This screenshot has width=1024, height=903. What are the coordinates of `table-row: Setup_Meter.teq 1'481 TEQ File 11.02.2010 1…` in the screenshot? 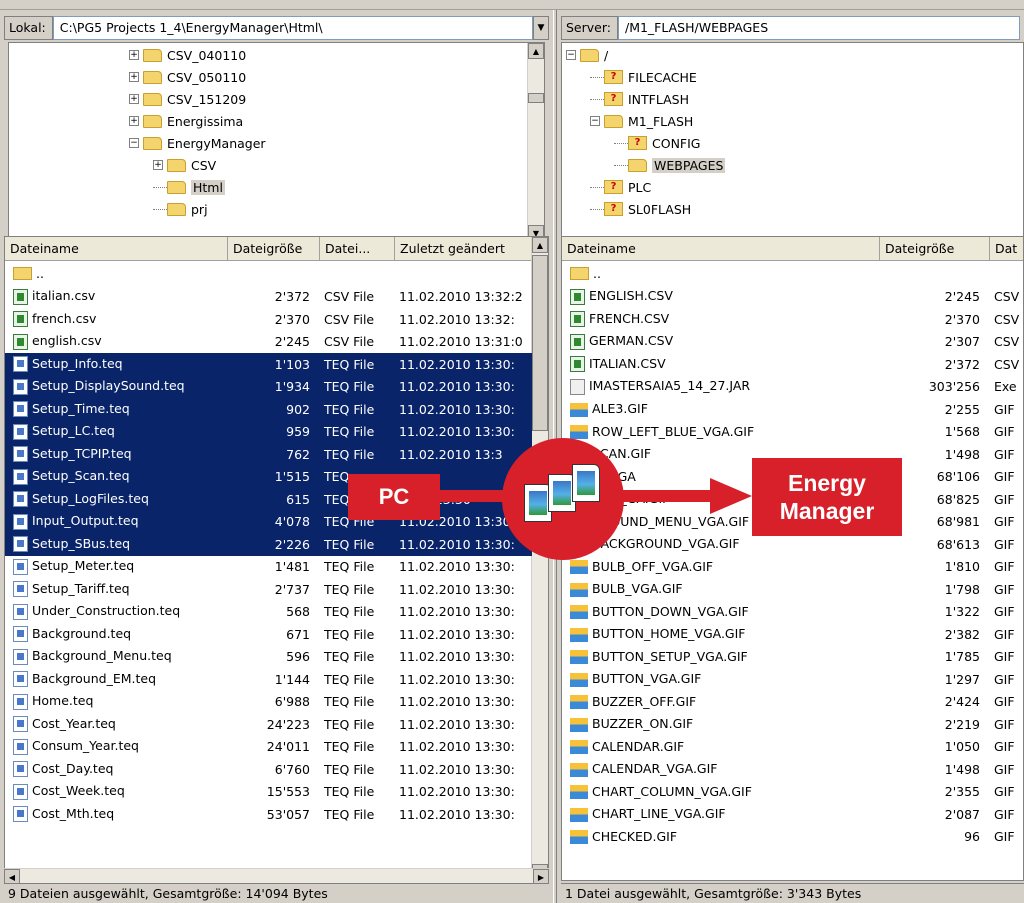 It's located at (268, 566).